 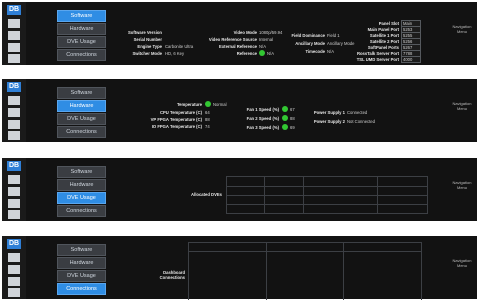 I want to click on panel-slot-label: Panel Slot, so click(x=388, y=23).